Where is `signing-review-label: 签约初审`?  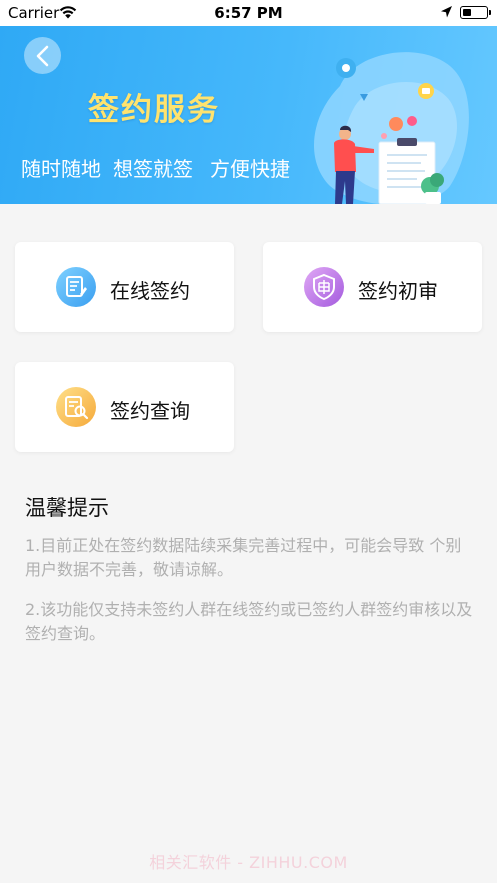 signing-review-label: 签约初审 is located at coordinates (398, 291).